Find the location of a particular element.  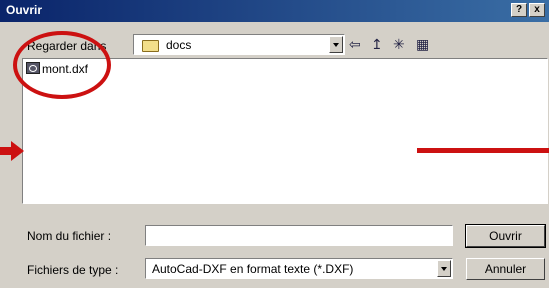

folder-icon is located at coordinates (150, 46).